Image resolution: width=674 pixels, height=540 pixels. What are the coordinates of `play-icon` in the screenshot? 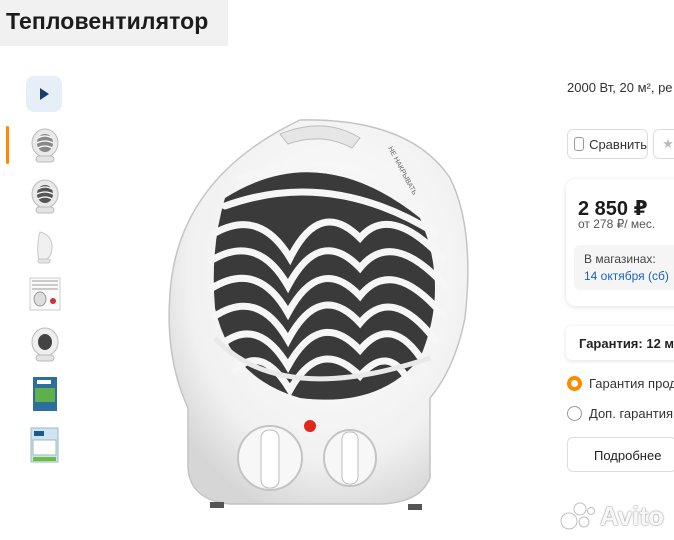 It's located at (44, 94).